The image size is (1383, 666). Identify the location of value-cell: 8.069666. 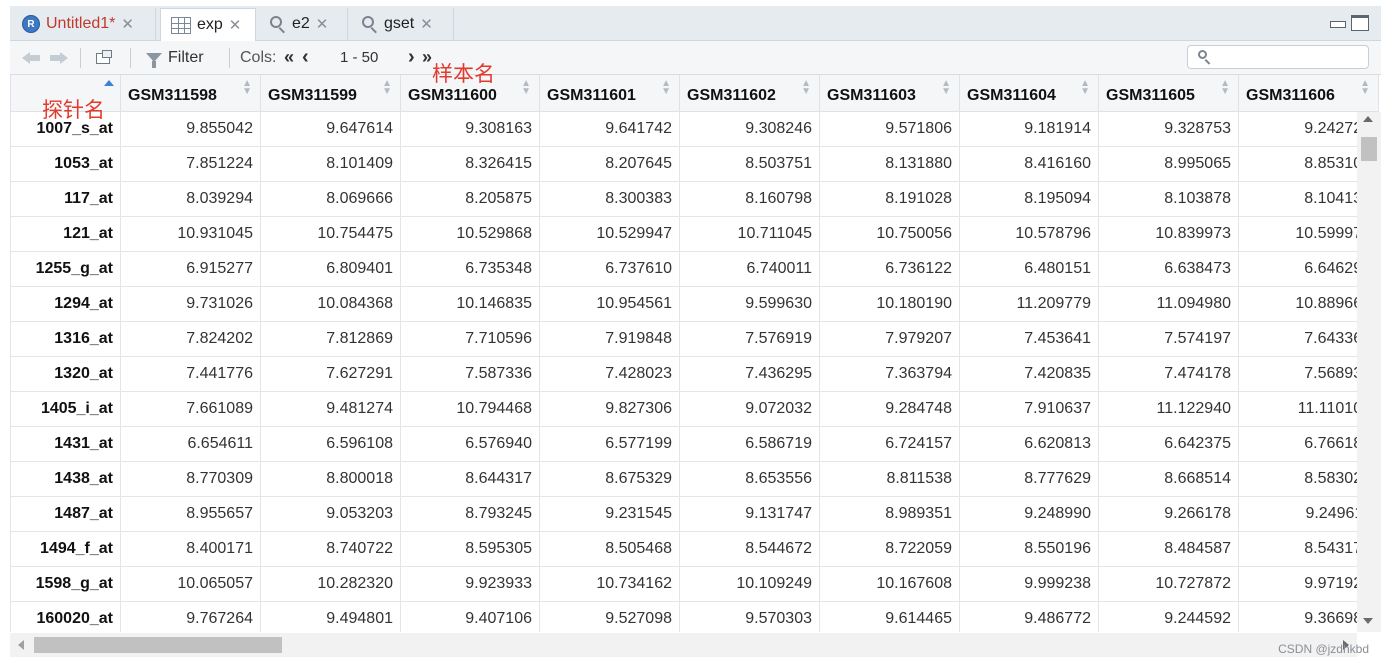
(330, 198).